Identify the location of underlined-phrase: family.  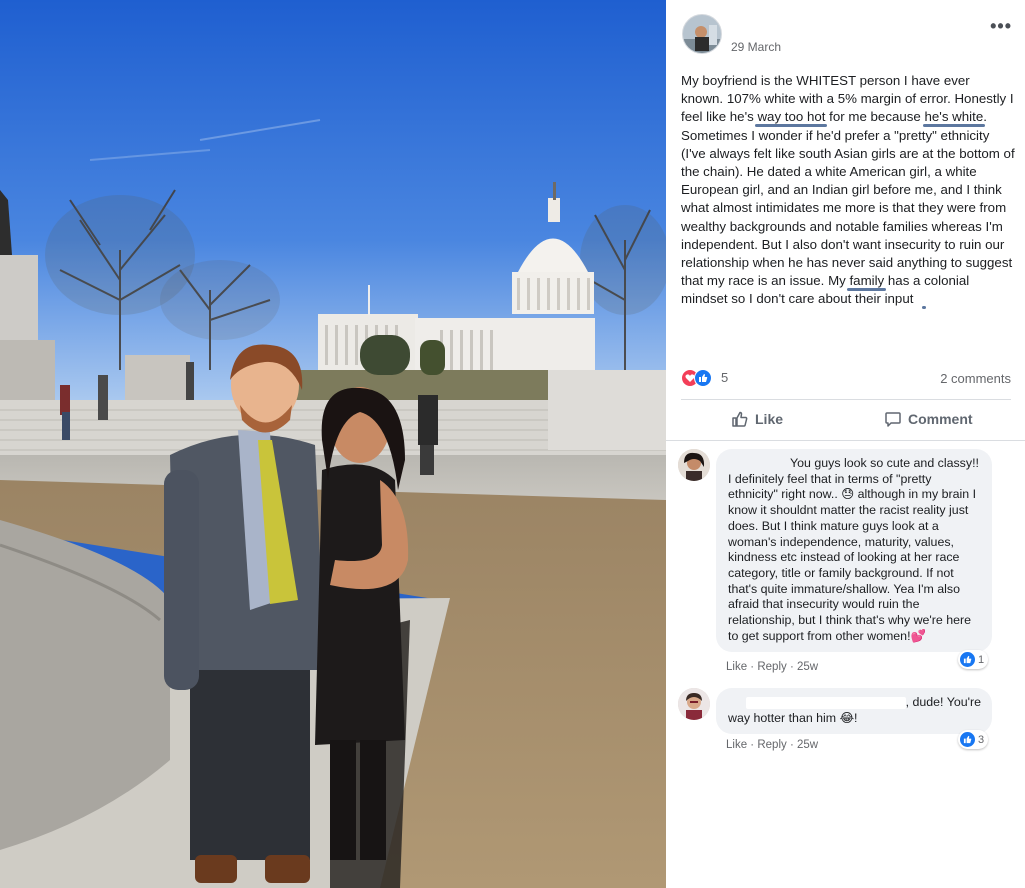
(867, 281).